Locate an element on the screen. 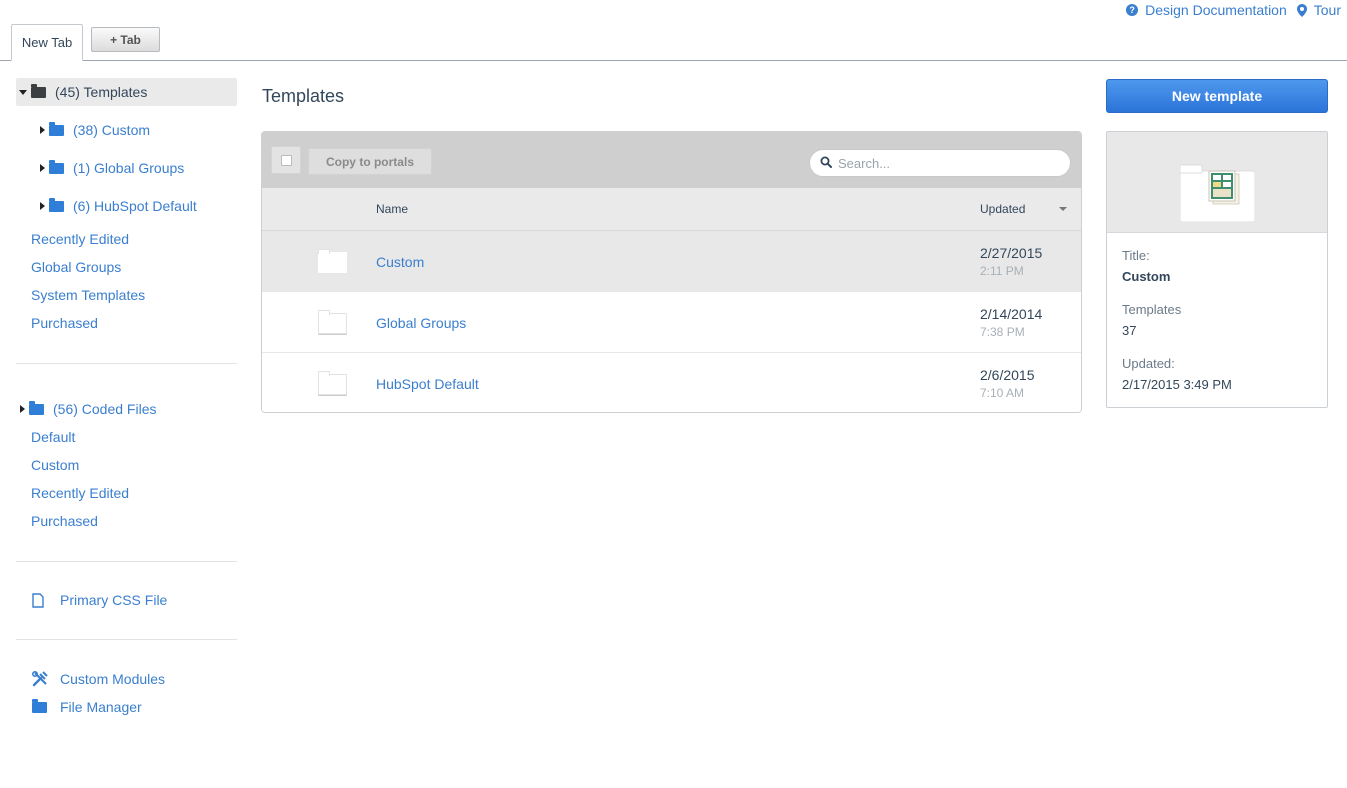  map-pin-icon is located at coordinates (1301, 10).